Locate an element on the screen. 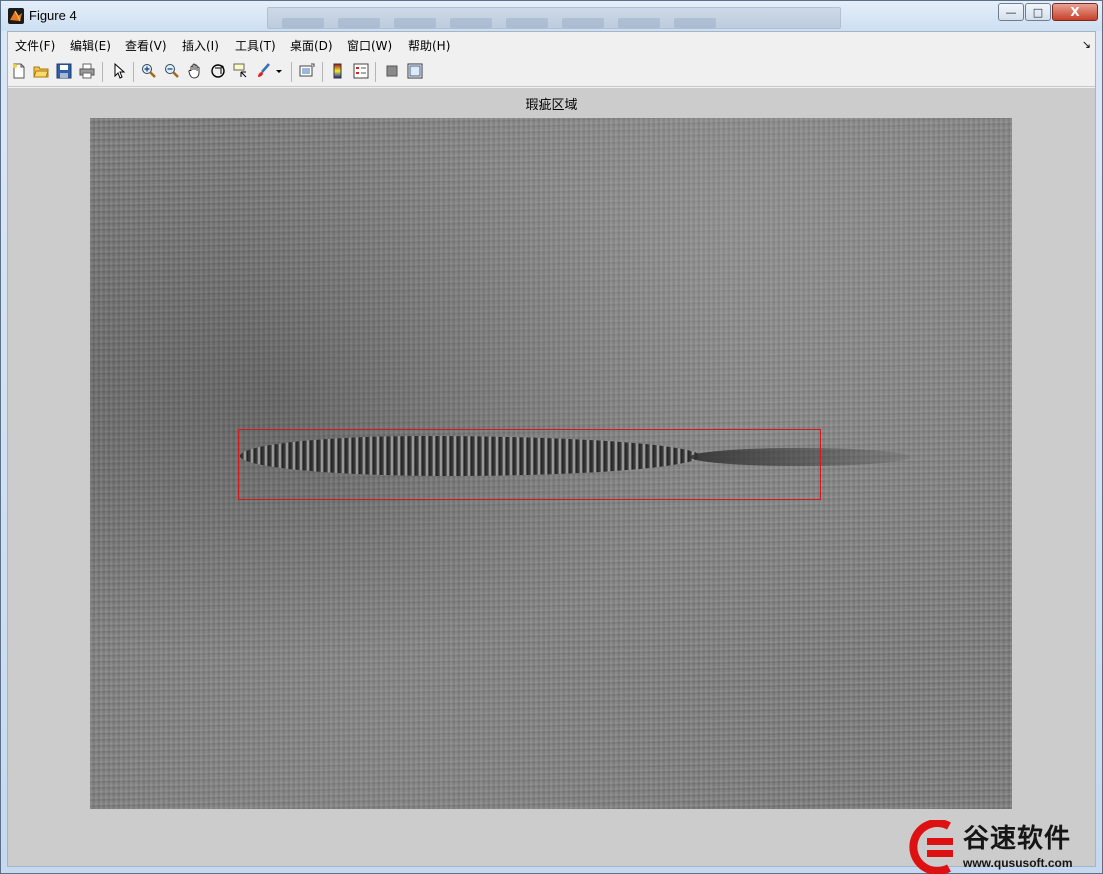 The image size is (1103, 874). menu-window: 窗口(W) is located at coordinates (369, 45).